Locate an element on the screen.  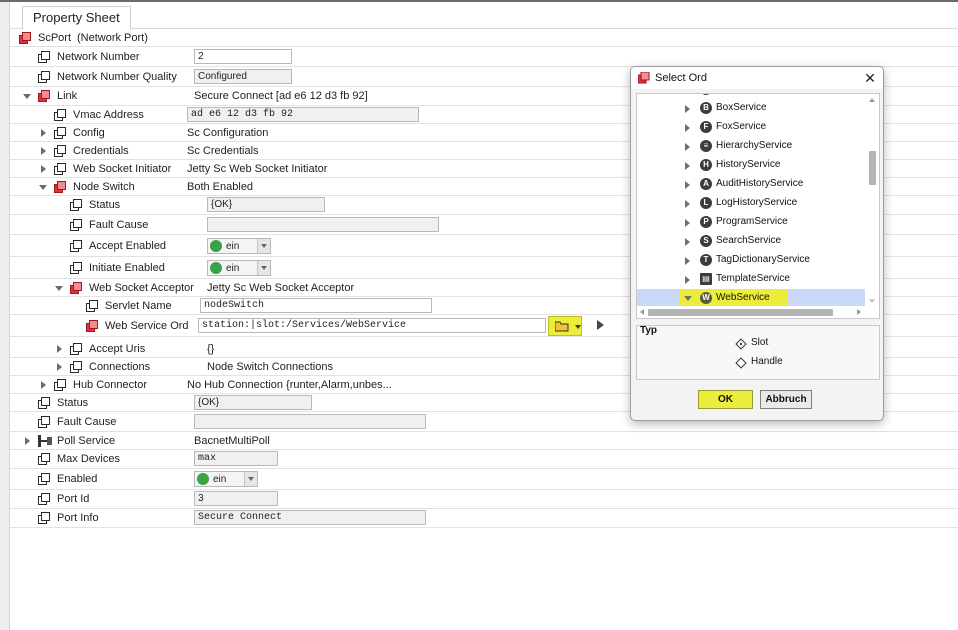
tree-item-box-service: B BoxService is located at coordinates (751, 108).